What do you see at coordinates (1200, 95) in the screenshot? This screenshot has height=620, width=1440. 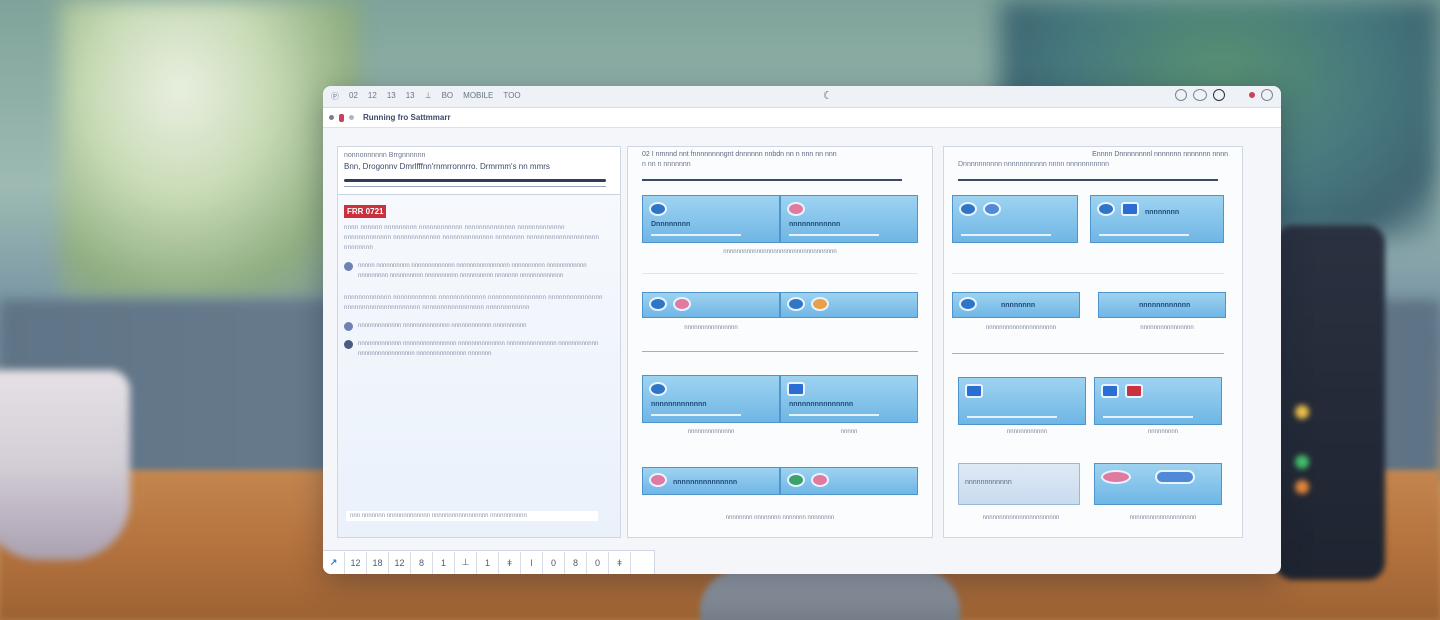 I see `toggle-icon` at bounding box center [1200, 95].